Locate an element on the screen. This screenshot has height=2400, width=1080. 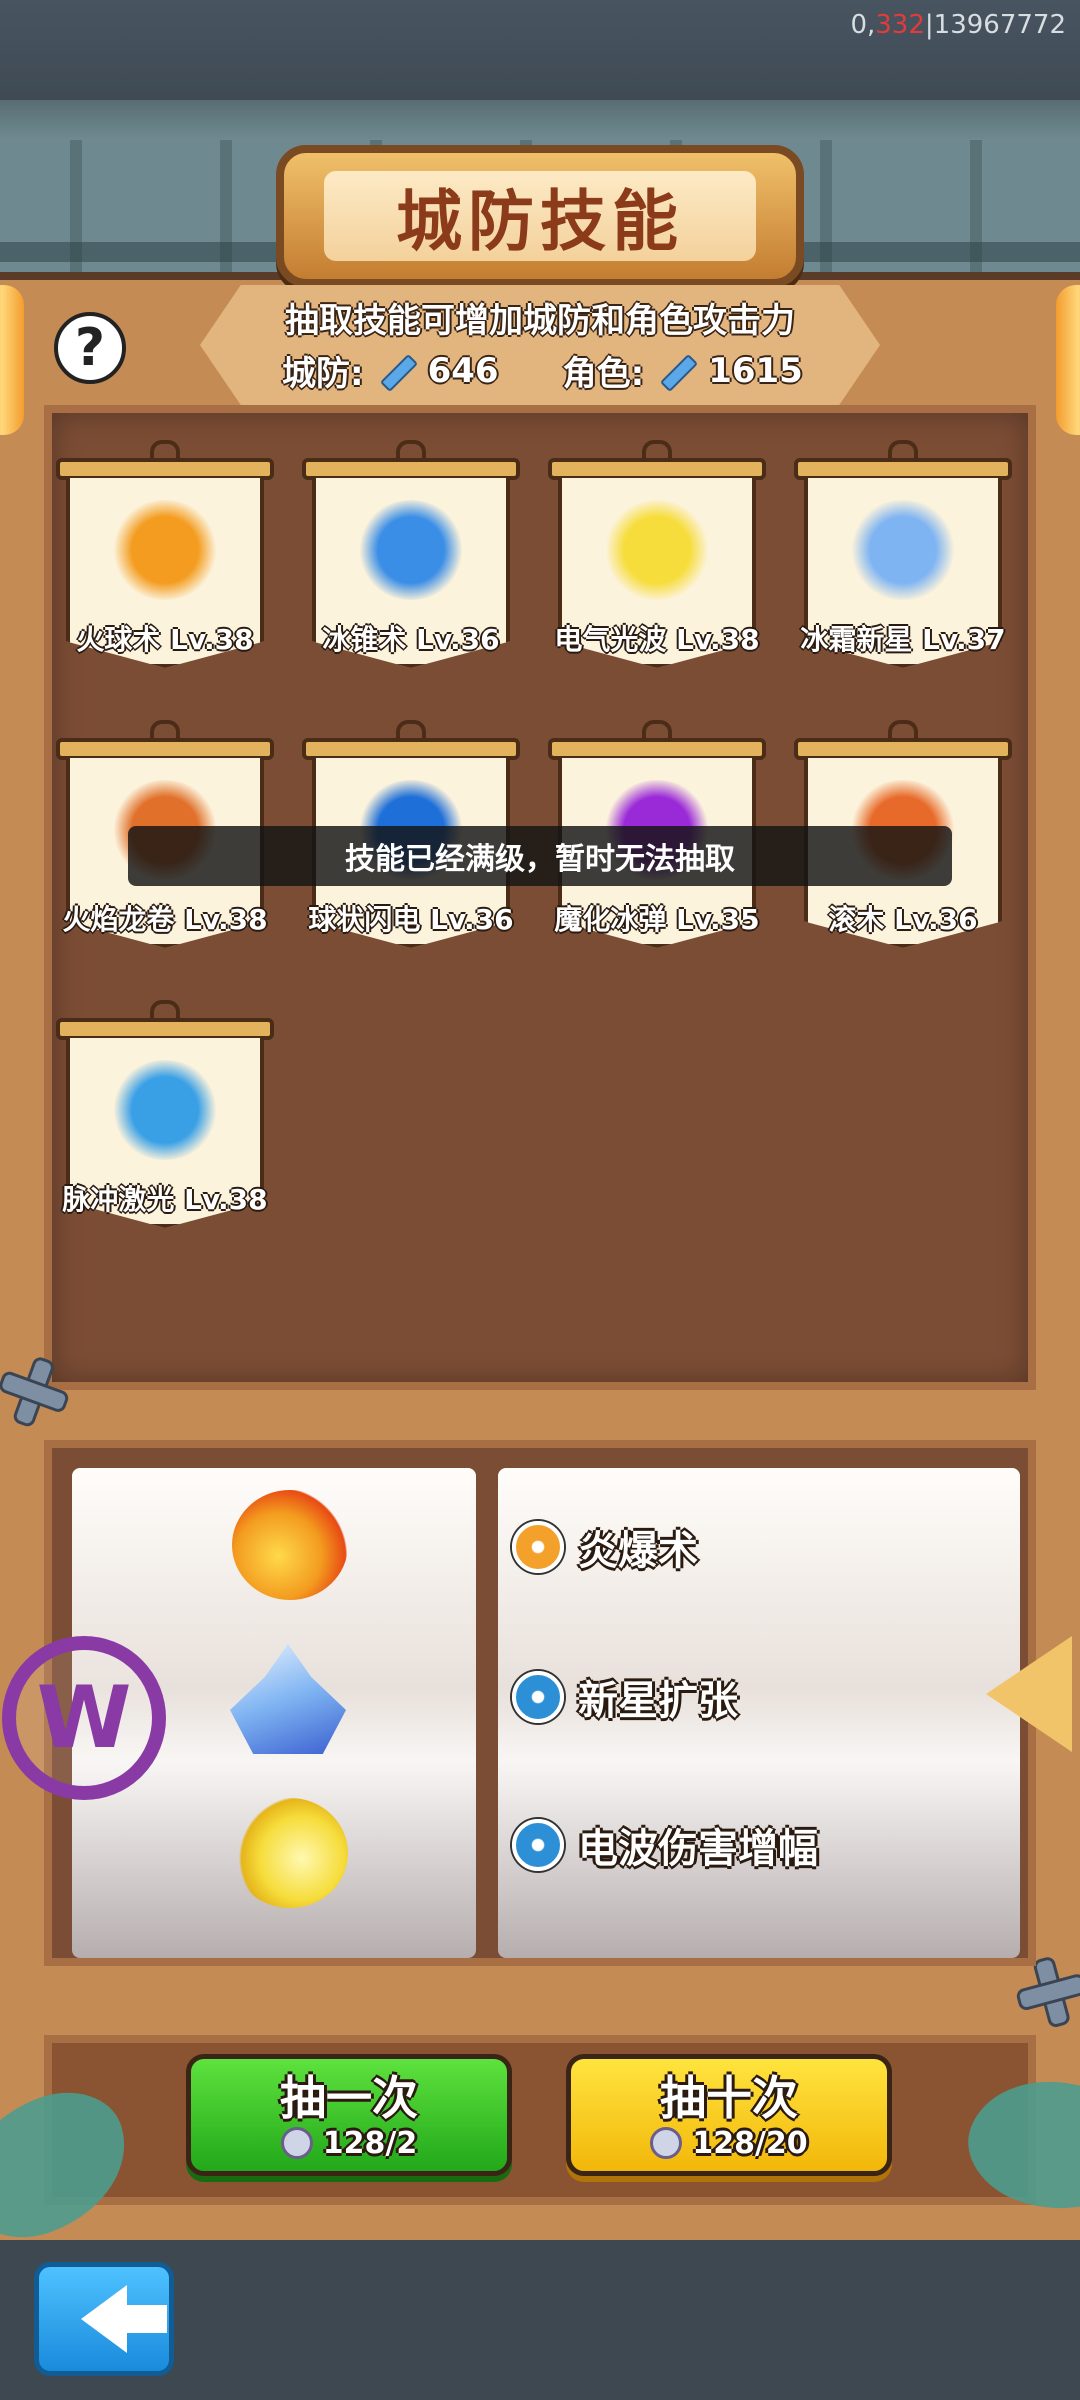
status-bar: 0,332|13967772 is located at coordinates (540, 55).